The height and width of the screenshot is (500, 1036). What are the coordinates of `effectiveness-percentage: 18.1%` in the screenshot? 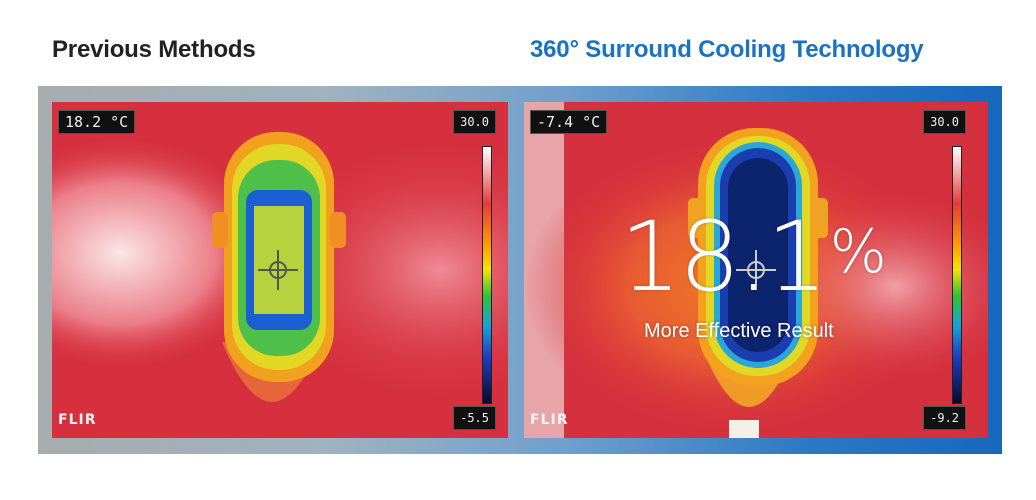 It's located at (753, 254).